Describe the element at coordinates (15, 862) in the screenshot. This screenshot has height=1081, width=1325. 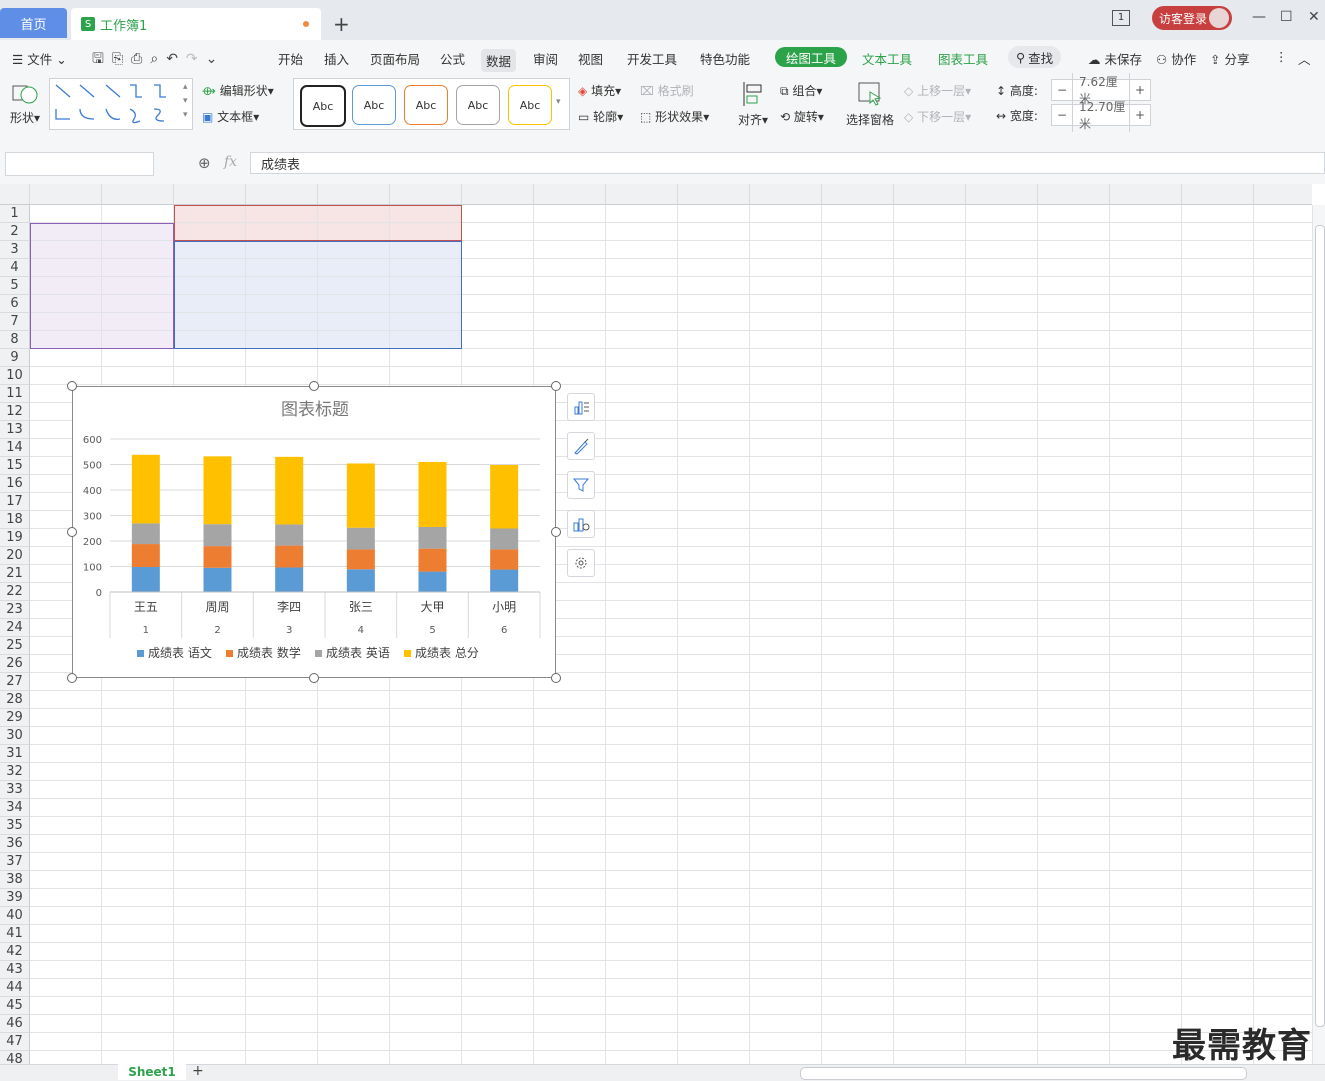
I see `row-header: 37` at that location.